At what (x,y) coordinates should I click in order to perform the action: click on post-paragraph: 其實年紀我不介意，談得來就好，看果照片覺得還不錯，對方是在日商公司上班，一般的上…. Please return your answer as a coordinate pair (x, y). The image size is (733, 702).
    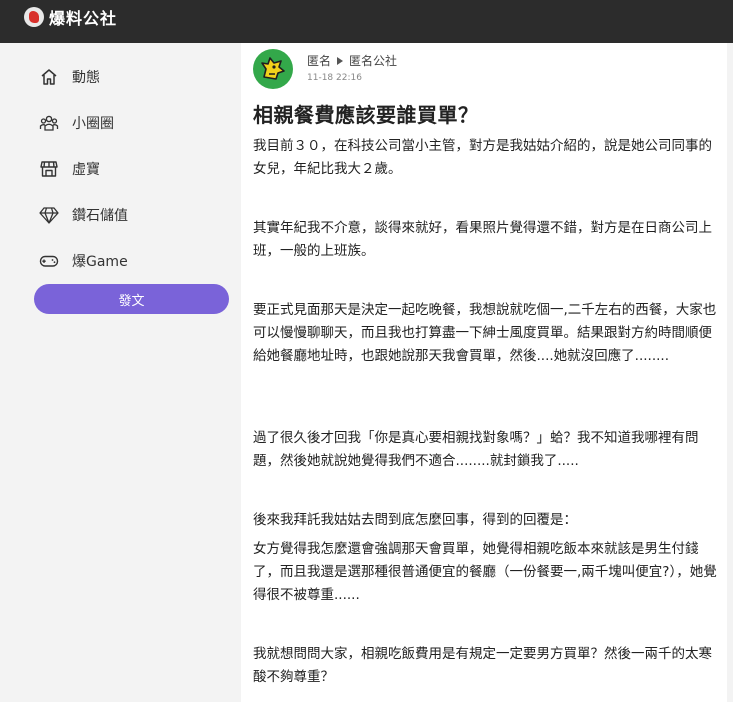
    Looking at the image, I should click on (482, 239).